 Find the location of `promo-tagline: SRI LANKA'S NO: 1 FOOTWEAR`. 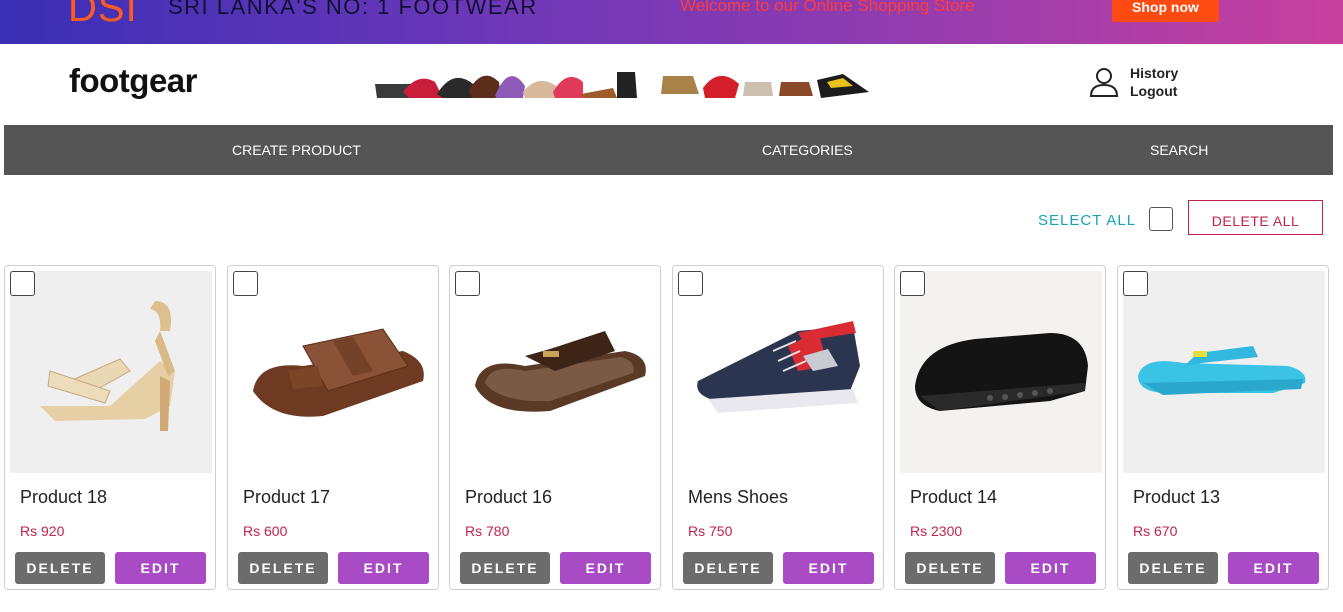

promo-tagline: SRI LANKA'S NO: 1 FOOTWEAR is located at coordinates (353, 9).